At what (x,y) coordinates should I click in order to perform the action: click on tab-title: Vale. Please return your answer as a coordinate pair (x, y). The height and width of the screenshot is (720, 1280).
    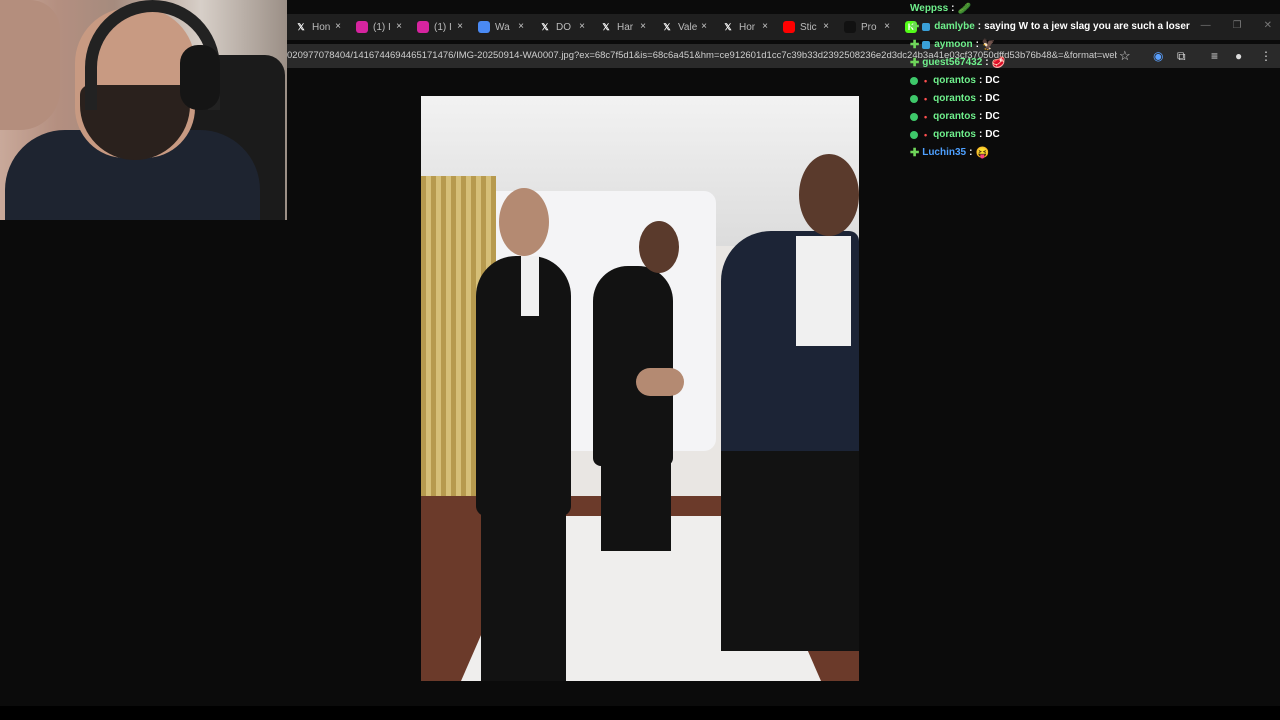
    Looking at the image, I should click on (688, 27).